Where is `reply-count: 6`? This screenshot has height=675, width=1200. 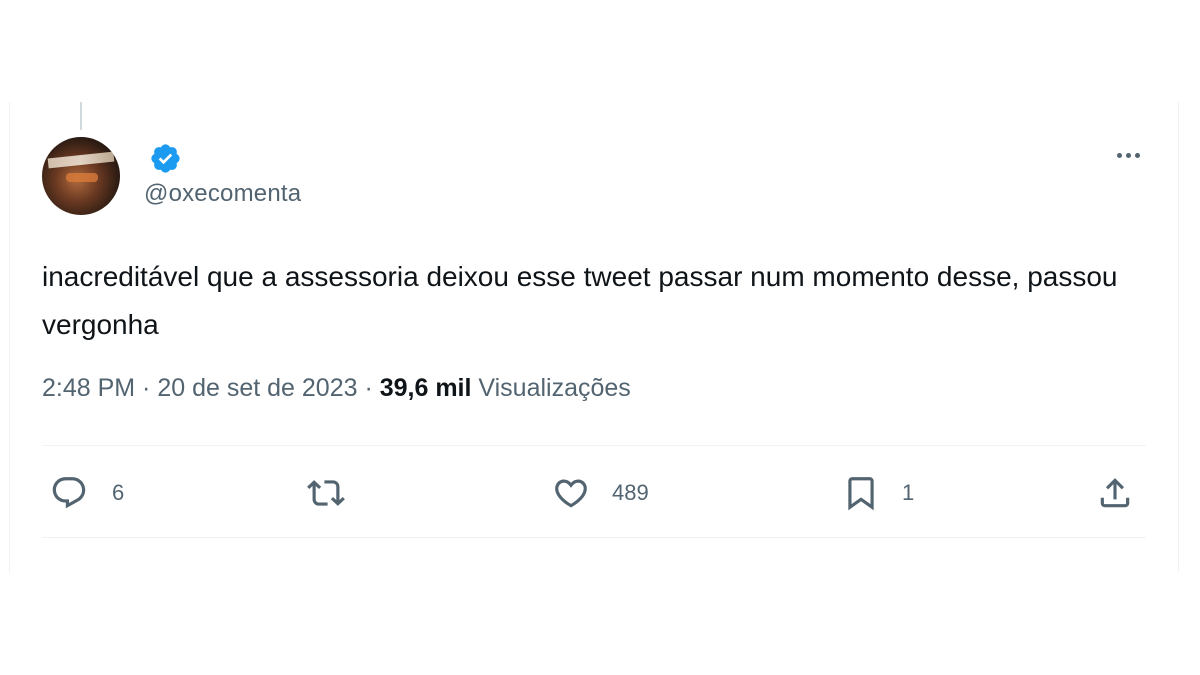
reply-count: 6 is located at coordinates (118, 492).